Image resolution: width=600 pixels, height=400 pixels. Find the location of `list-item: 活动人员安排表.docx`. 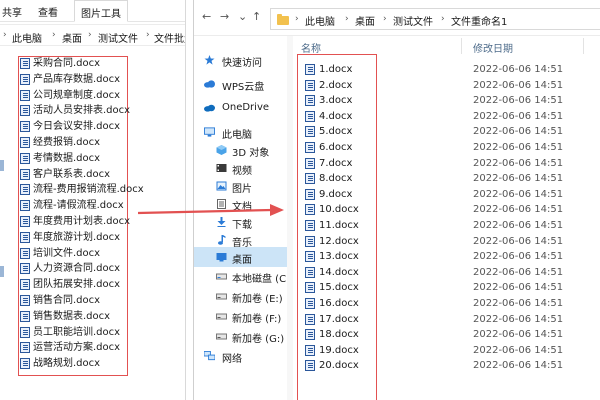

list-item: 活动人员安排表.docx is located at coordinates (100, 110).